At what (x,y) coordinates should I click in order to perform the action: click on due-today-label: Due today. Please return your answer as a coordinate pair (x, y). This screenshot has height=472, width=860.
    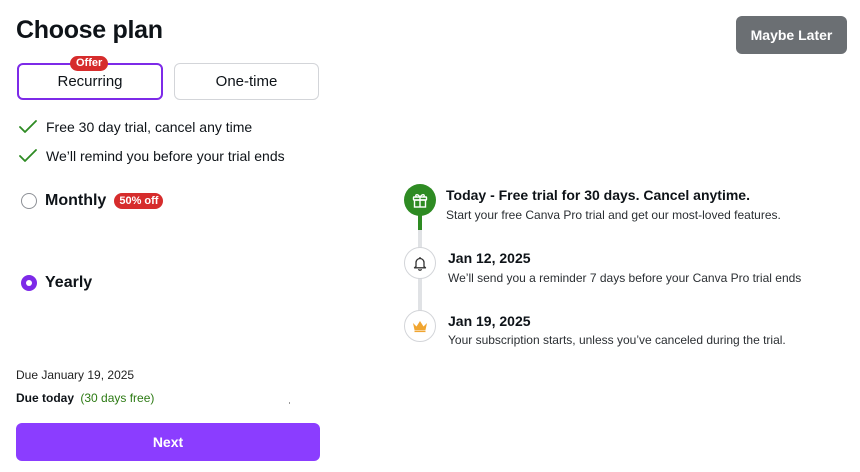
    Looking at the image, I should click on (45, 398).